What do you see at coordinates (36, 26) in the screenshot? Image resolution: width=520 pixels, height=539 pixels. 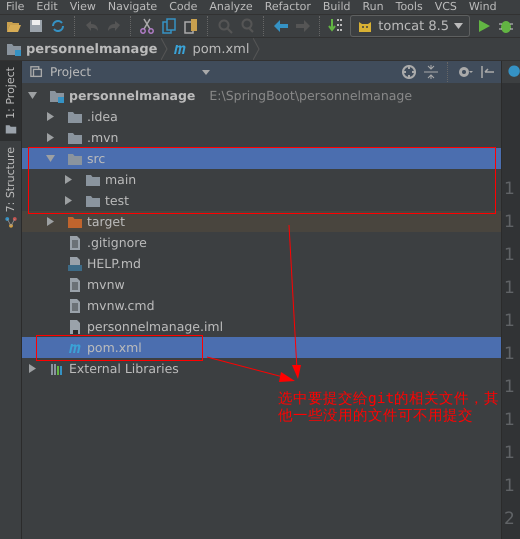 I see `save-icon` at bounding box center [36, 26].